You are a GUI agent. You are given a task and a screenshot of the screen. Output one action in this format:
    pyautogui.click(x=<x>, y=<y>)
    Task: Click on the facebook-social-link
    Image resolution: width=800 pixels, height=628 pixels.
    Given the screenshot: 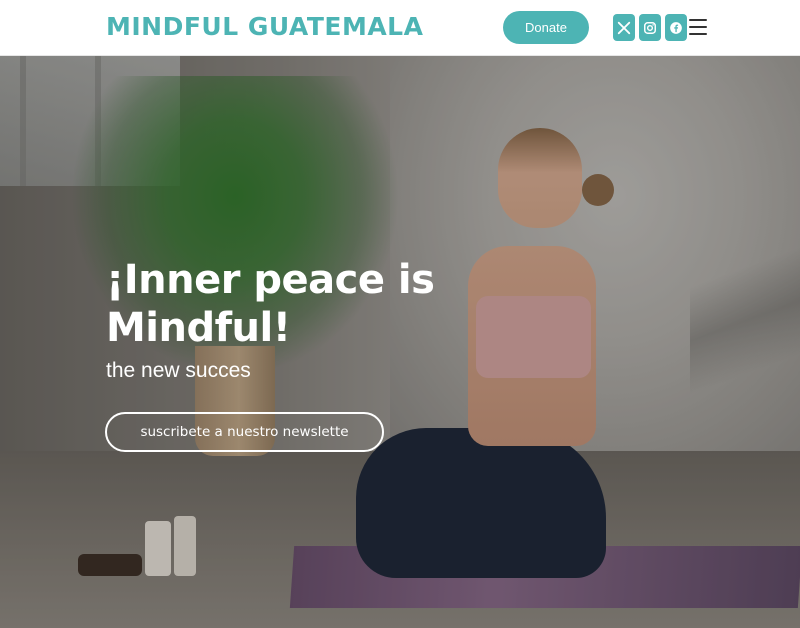 What is the action you would take?
    pyautogui.click(x=676, y=27)
    